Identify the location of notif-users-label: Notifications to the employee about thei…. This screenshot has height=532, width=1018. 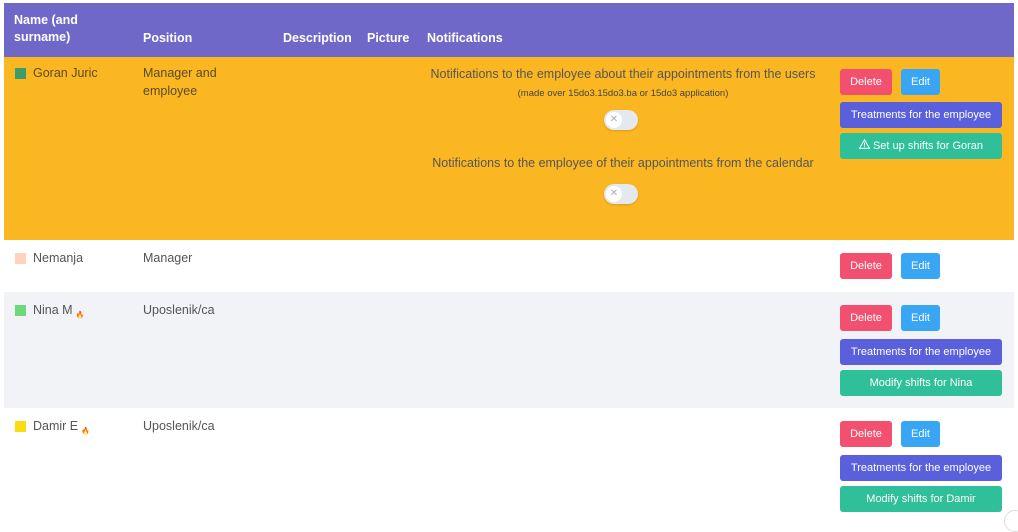
(623, 84).